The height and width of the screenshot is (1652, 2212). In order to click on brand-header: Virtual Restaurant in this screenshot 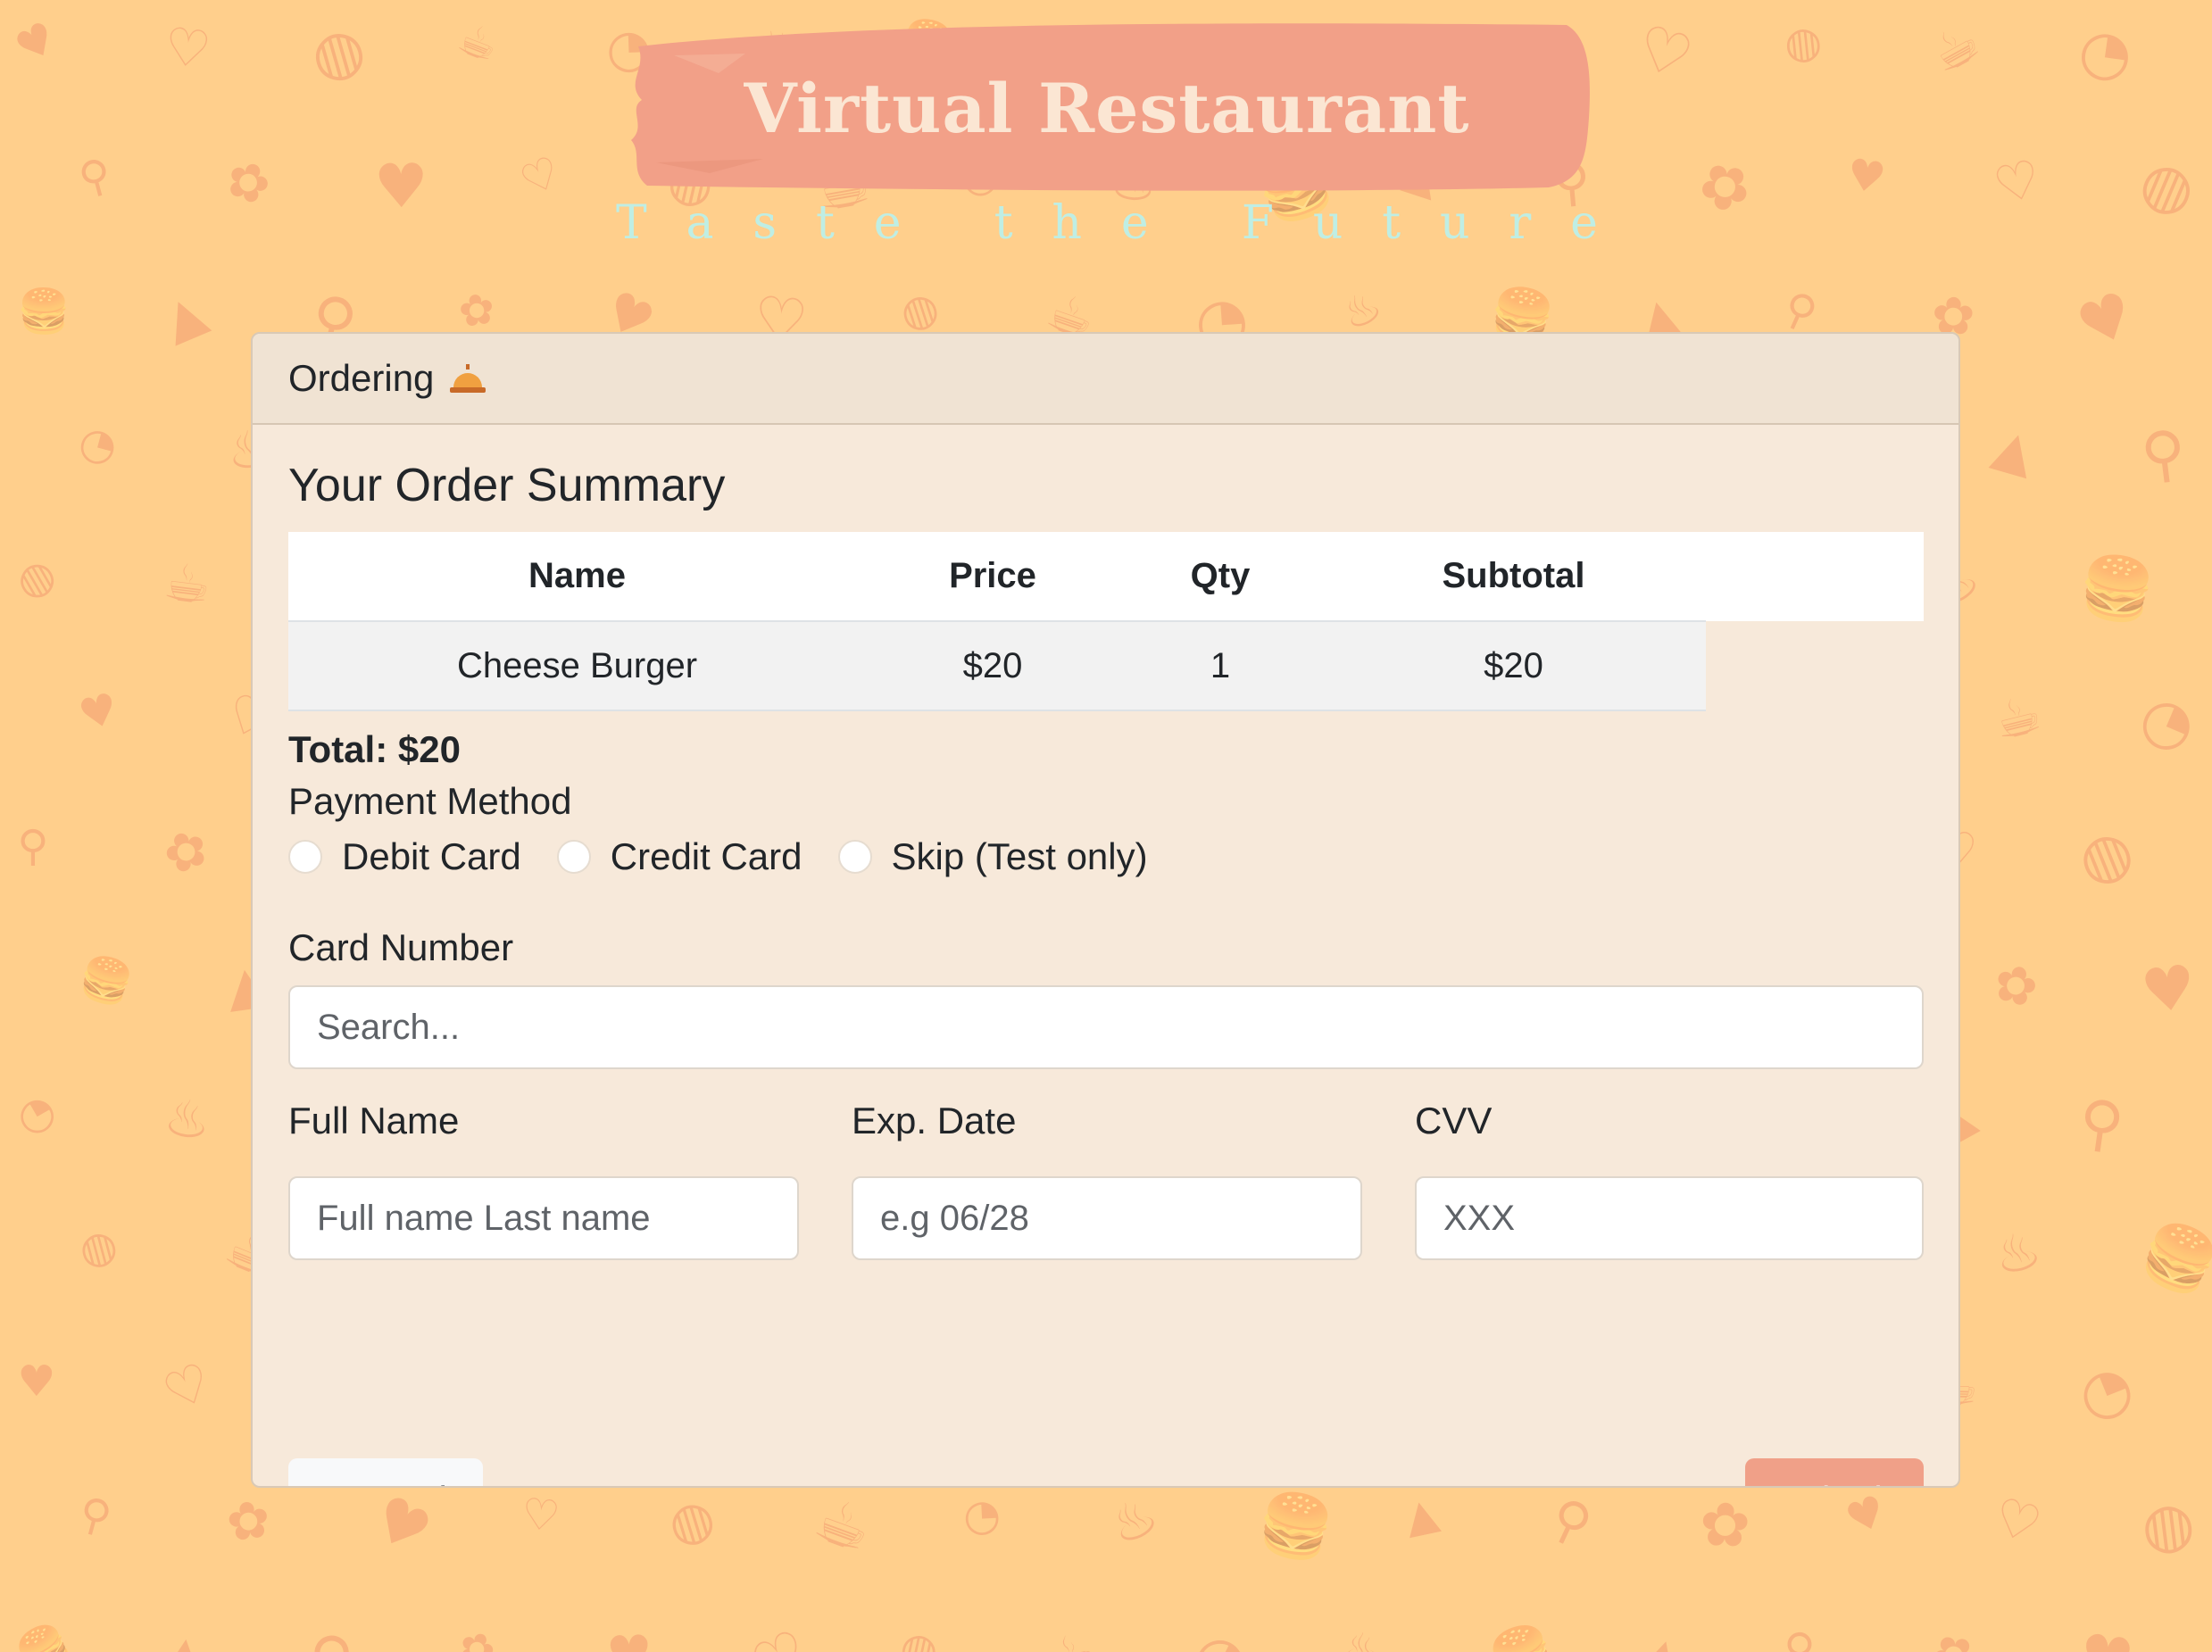, I will do `click(1106, 107)`.